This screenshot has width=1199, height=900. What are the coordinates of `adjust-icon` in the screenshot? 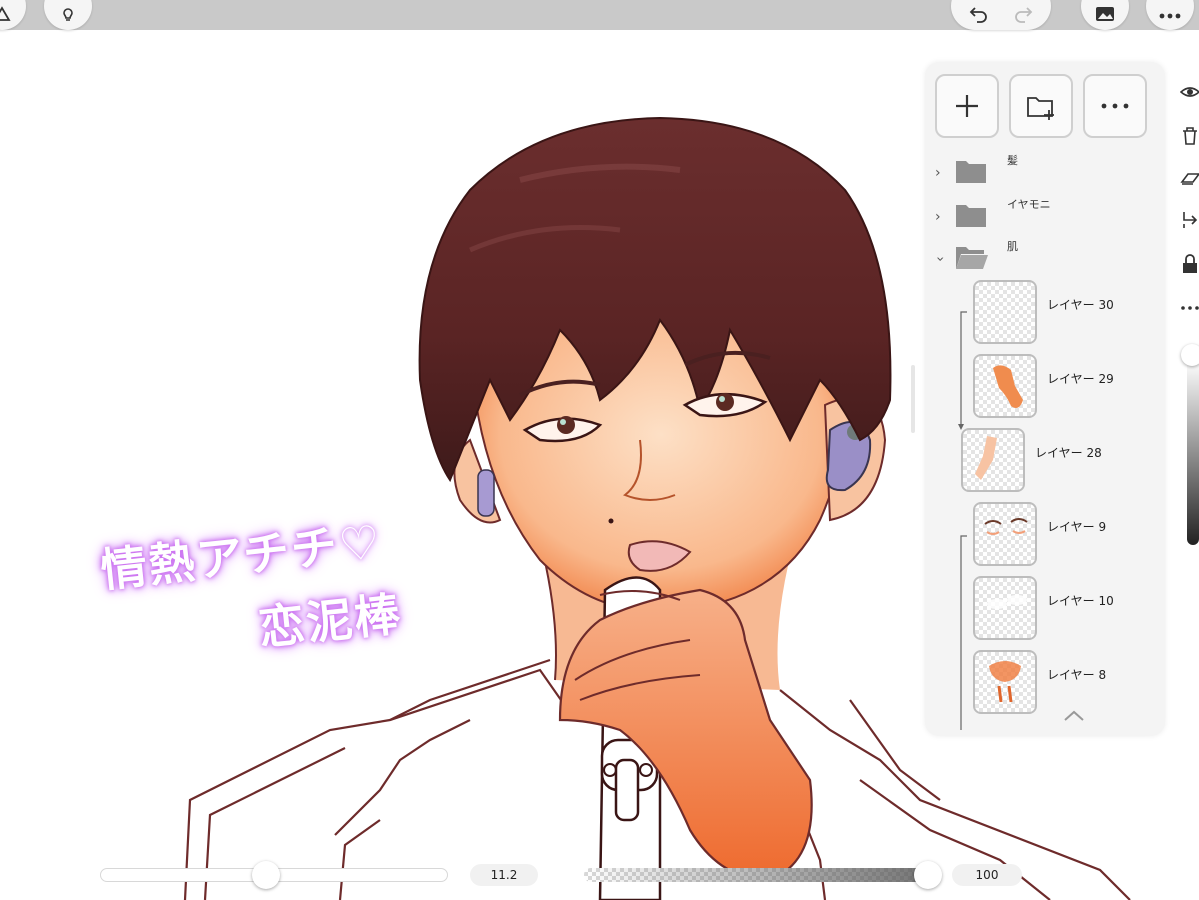 It's located at (5, 13).